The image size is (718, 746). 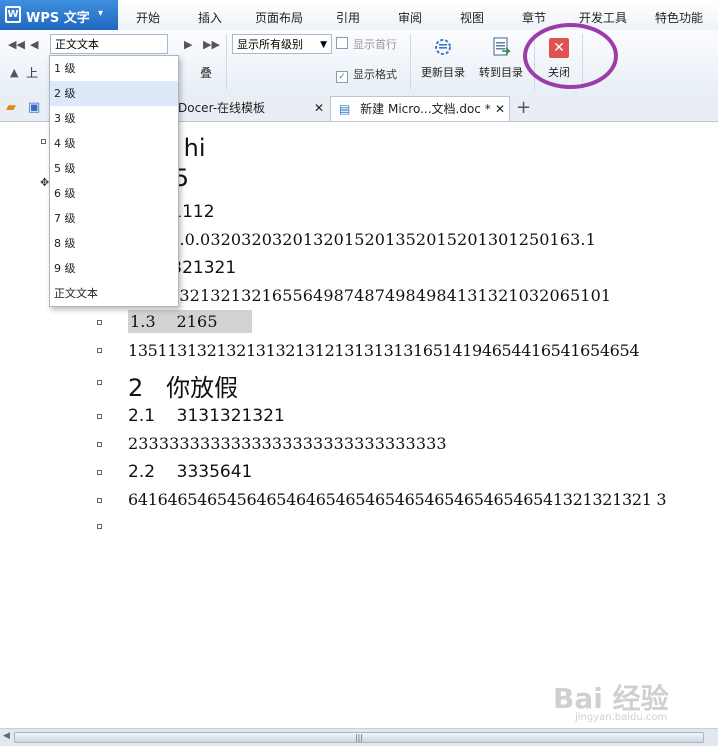 What do you see at coordinates (114, 93) in the screenshot?
I see `level-option-2: 2 级` at bounding box center [114, 93].